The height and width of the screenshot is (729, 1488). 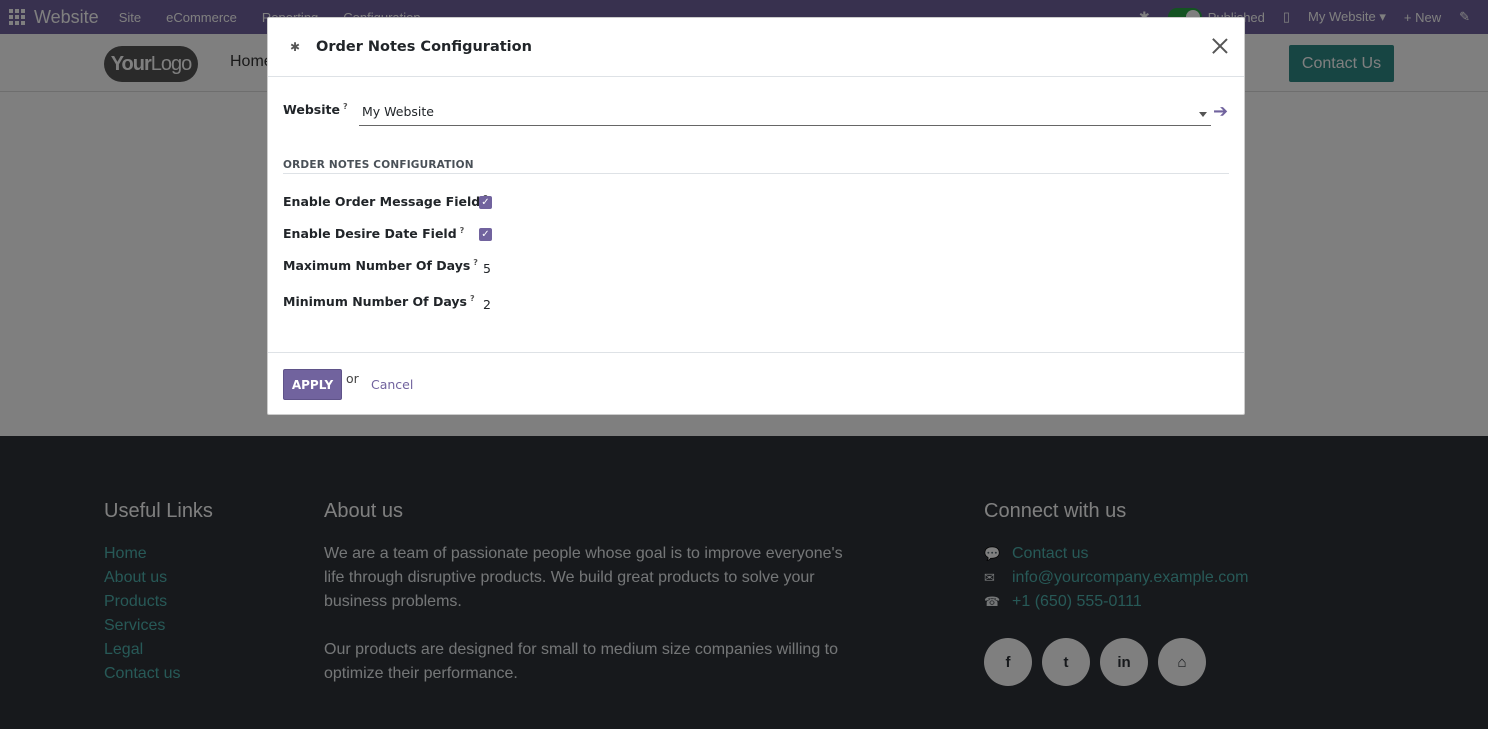 I want to click on enable-message-label: Enable Order Message Field?, so click(x=385, y=202).